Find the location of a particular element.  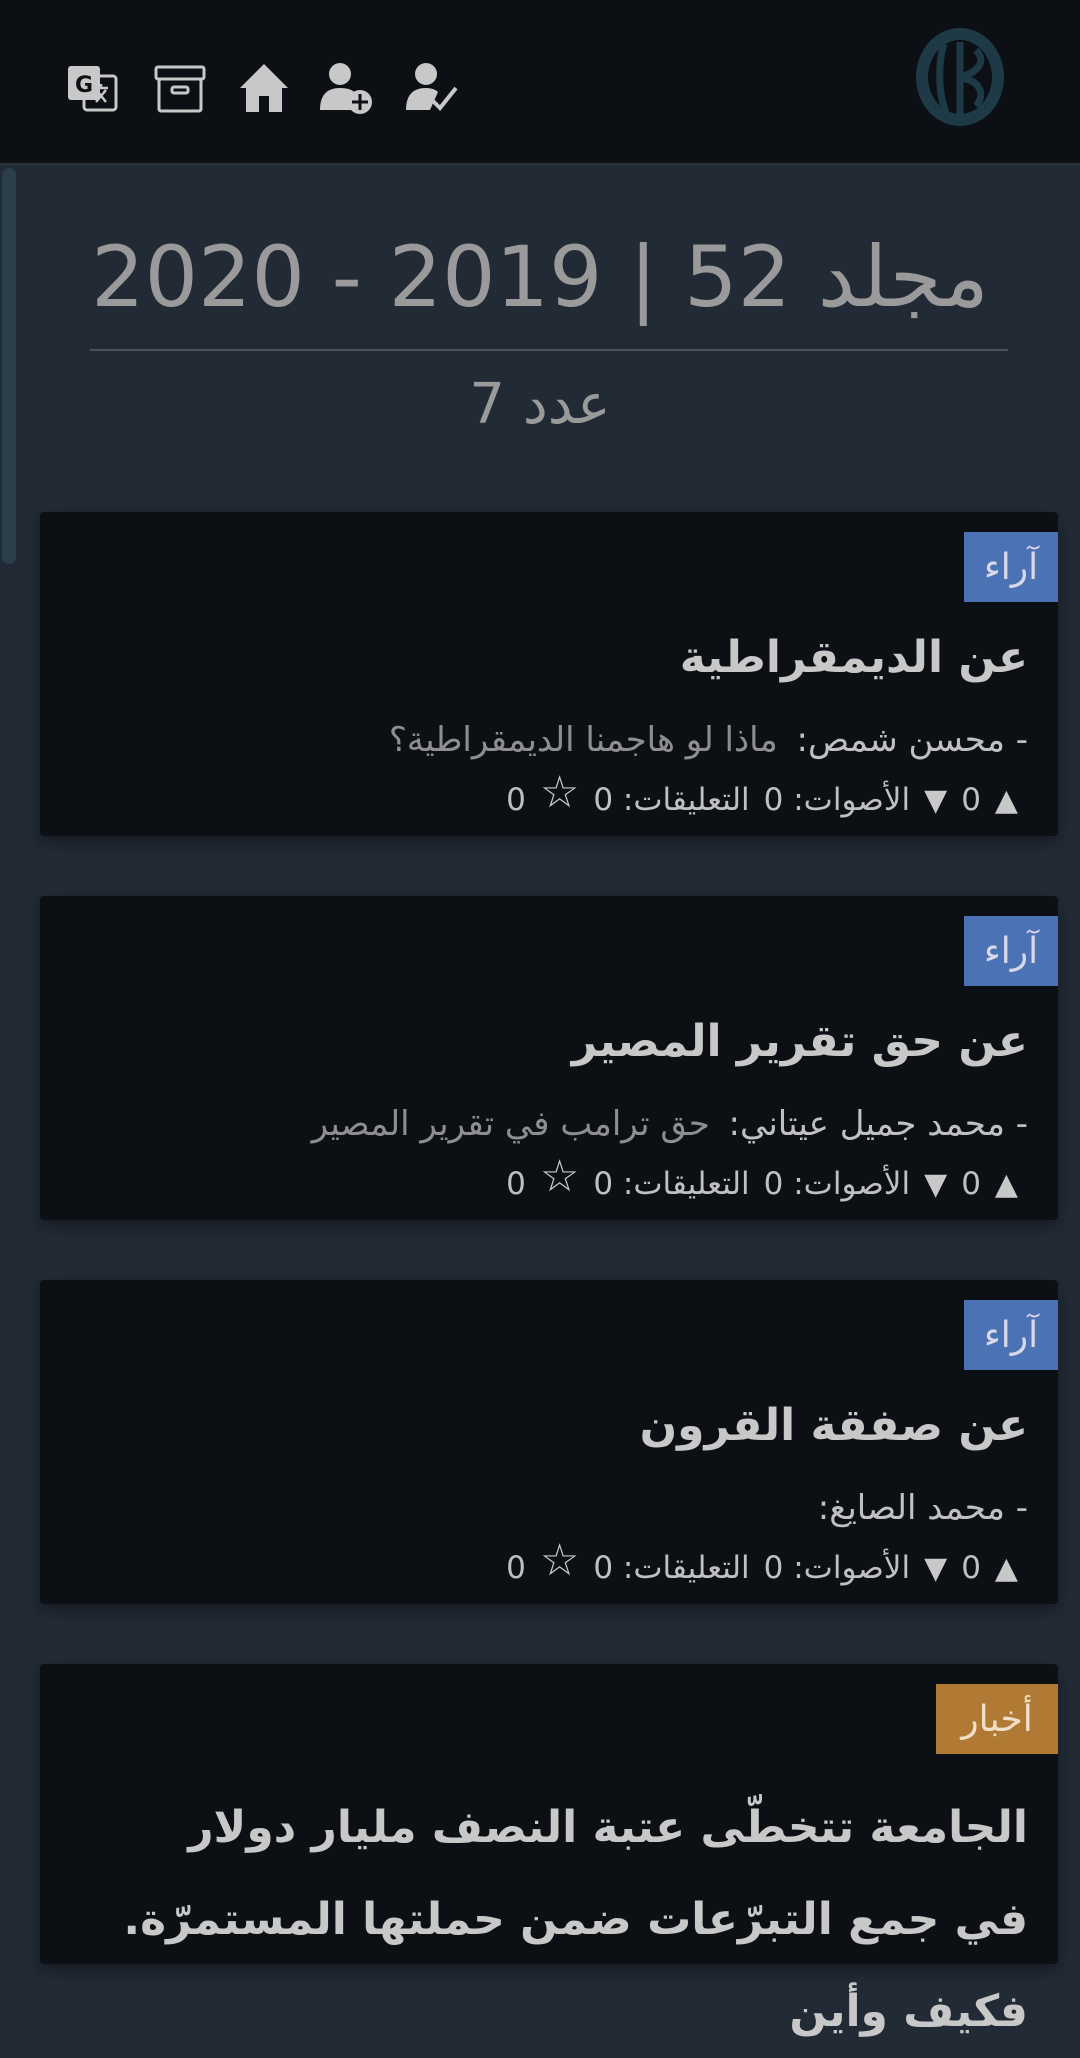

article-author: - محمد الصايغ: is located at coordinates (919, 1508).